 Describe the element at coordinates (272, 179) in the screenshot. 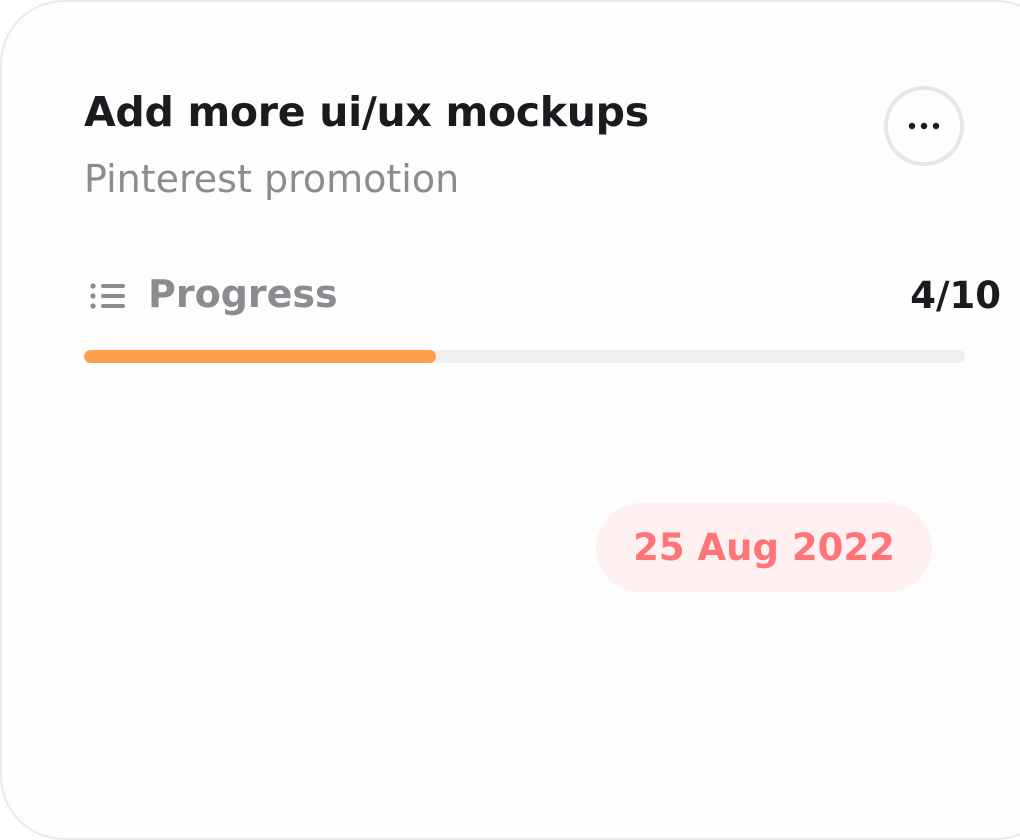

I see `task-subtitle: Pinterest promotion` at that location.